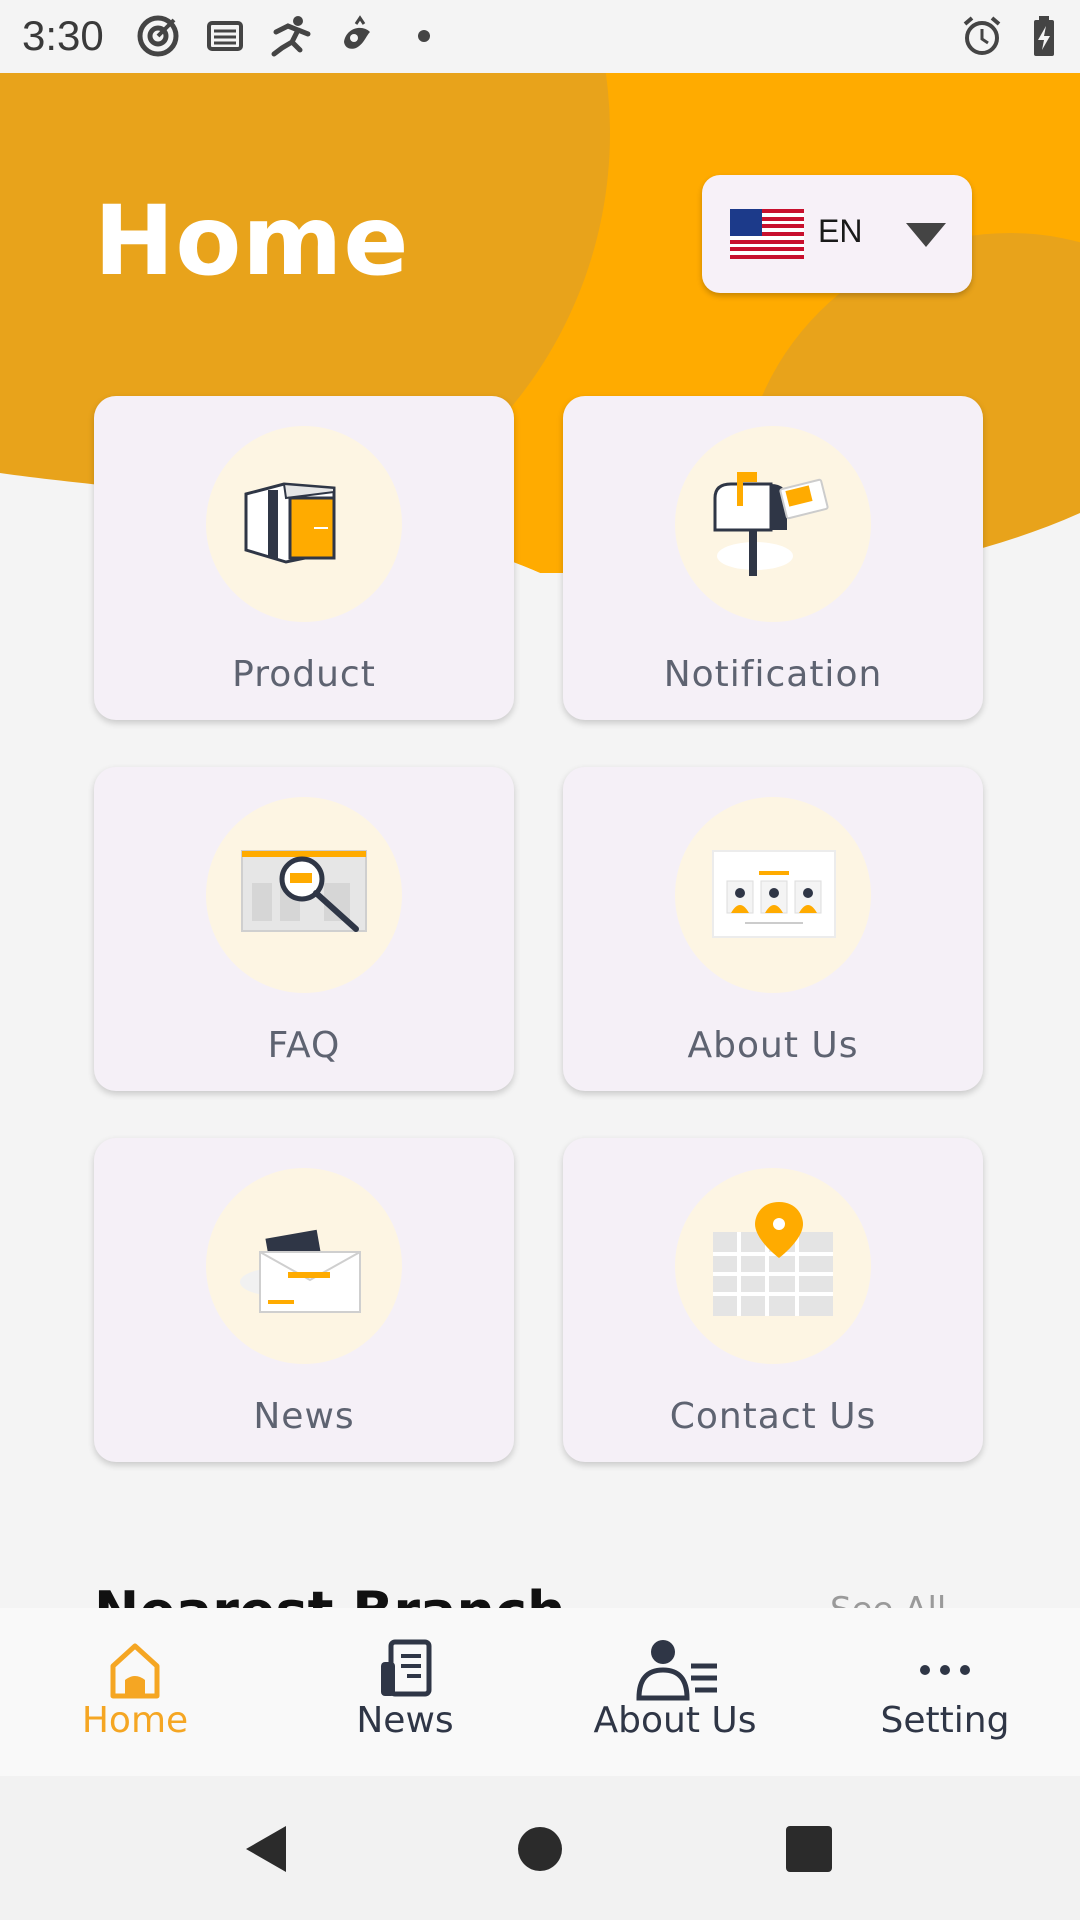  I want to click on nav-item-home: Home, so click(135, 1692).